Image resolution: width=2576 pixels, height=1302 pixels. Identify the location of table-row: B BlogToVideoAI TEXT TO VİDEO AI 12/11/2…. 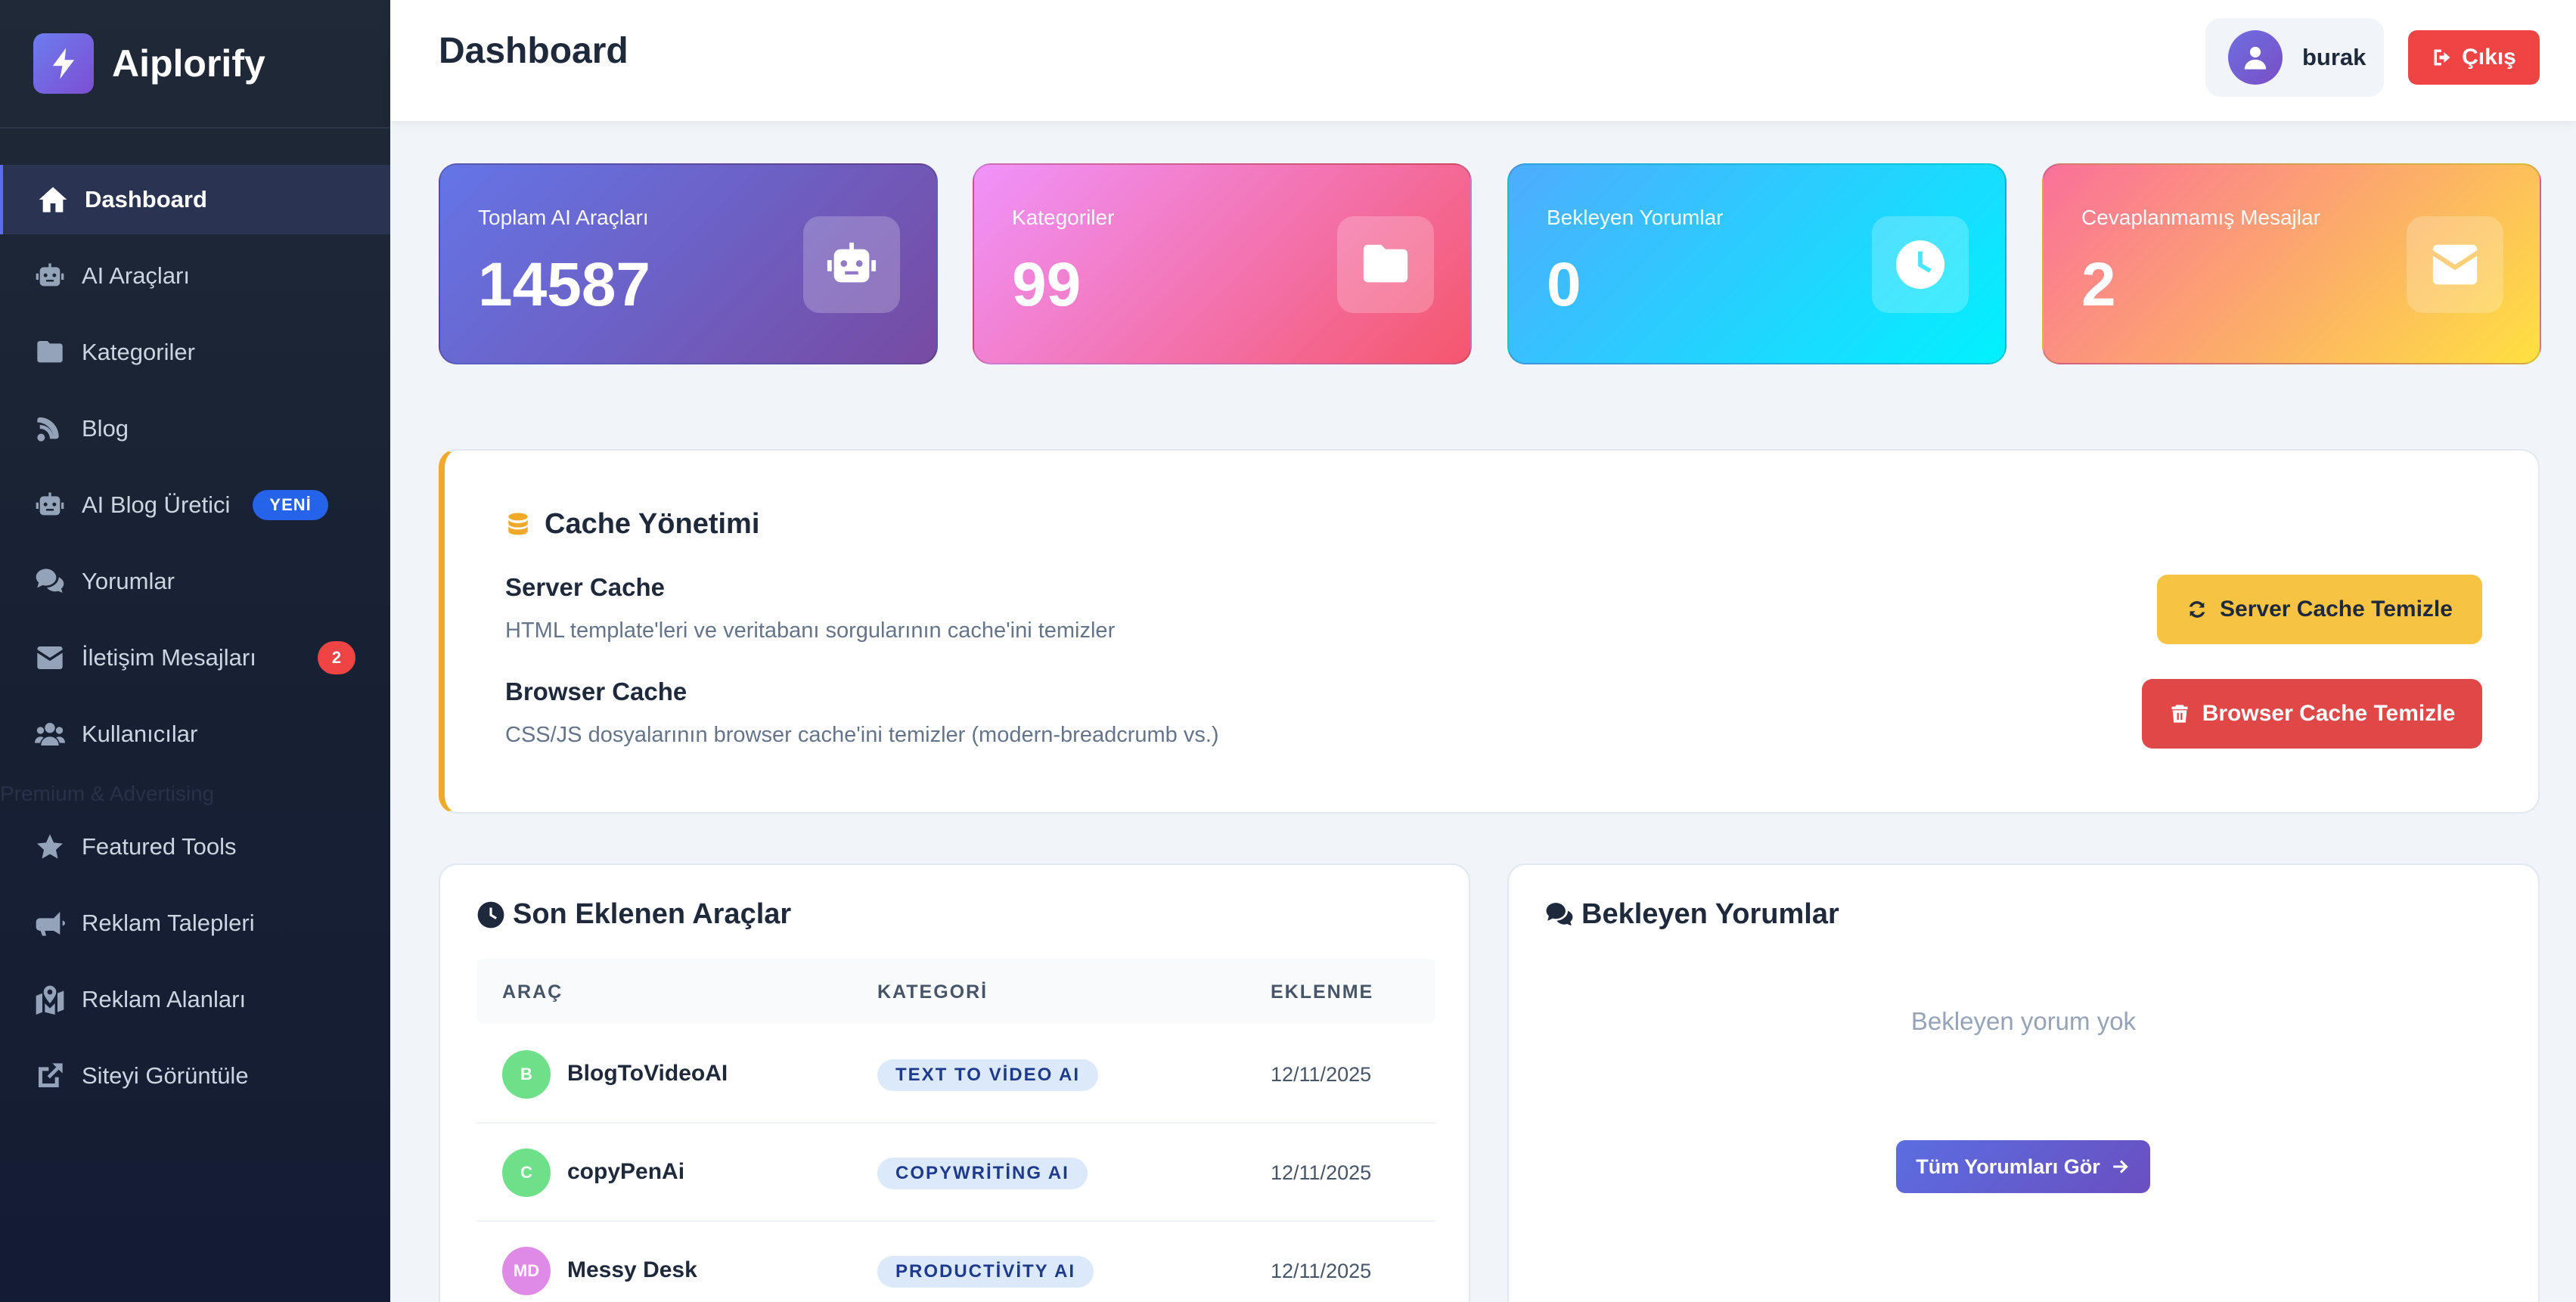
(955, 1074).